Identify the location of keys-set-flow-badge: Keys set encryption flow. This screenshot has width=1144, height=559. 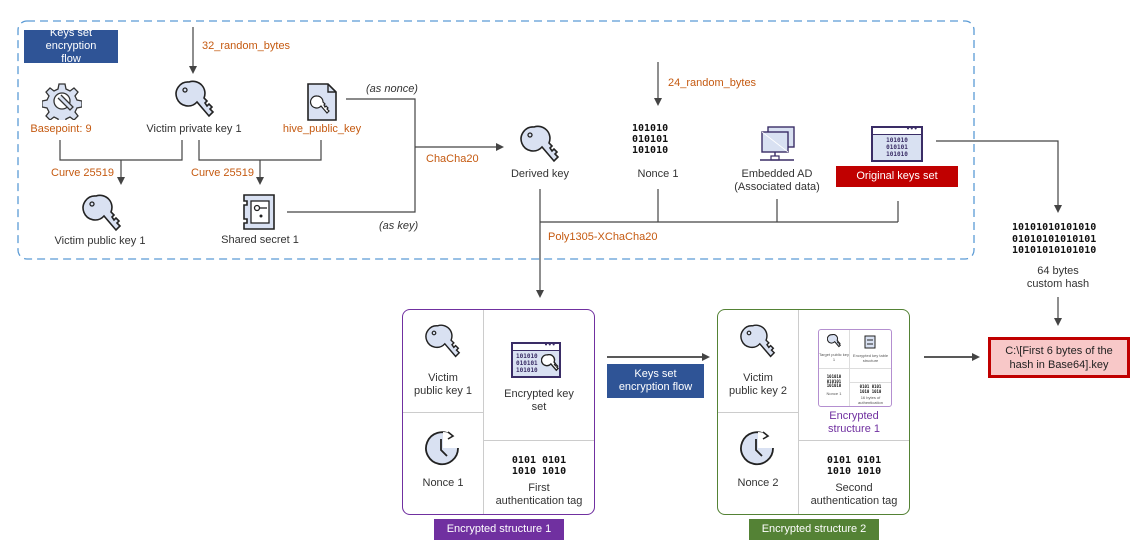
(71, 46).